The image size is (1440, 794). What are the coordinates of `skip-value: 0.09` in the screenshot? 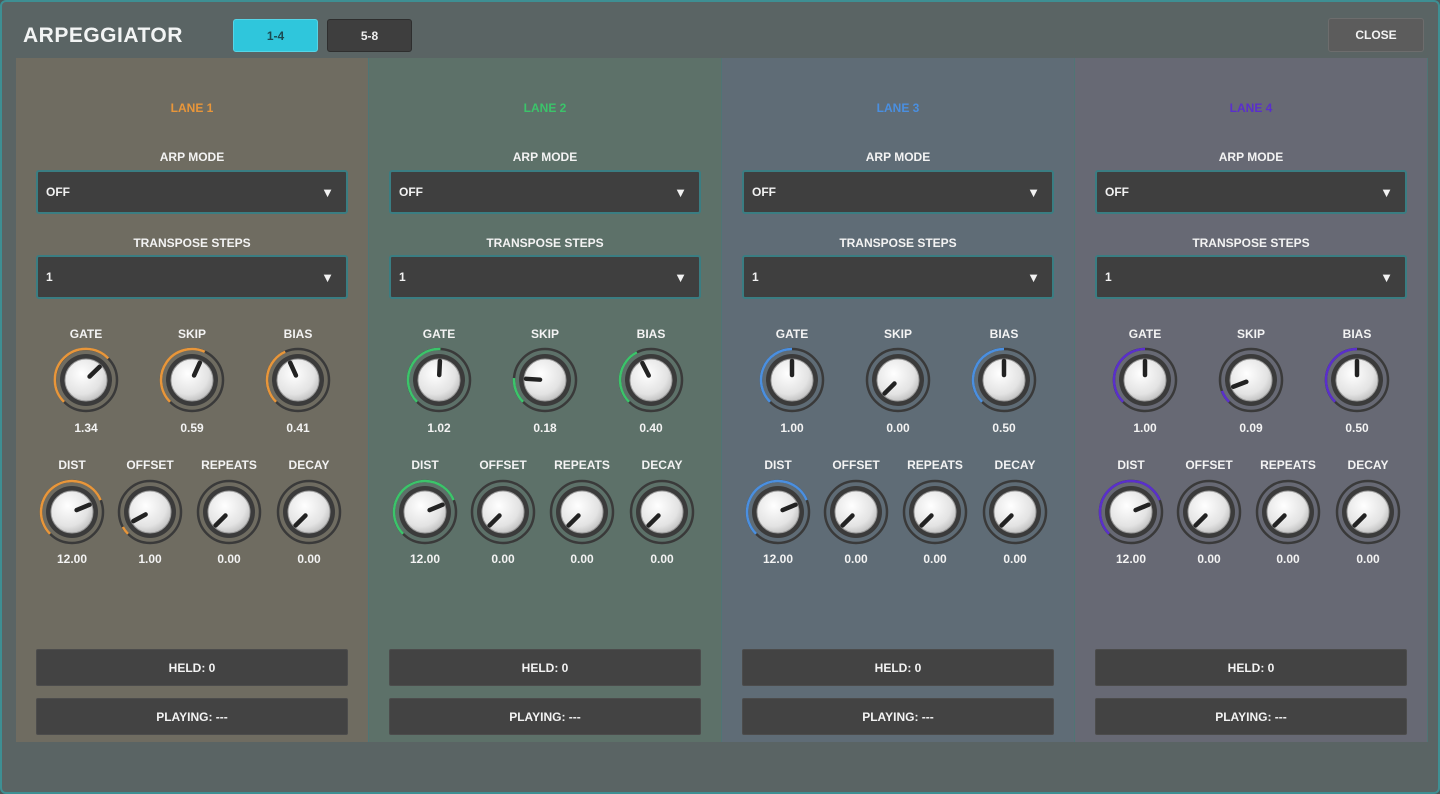 It's located at (1251, 428).